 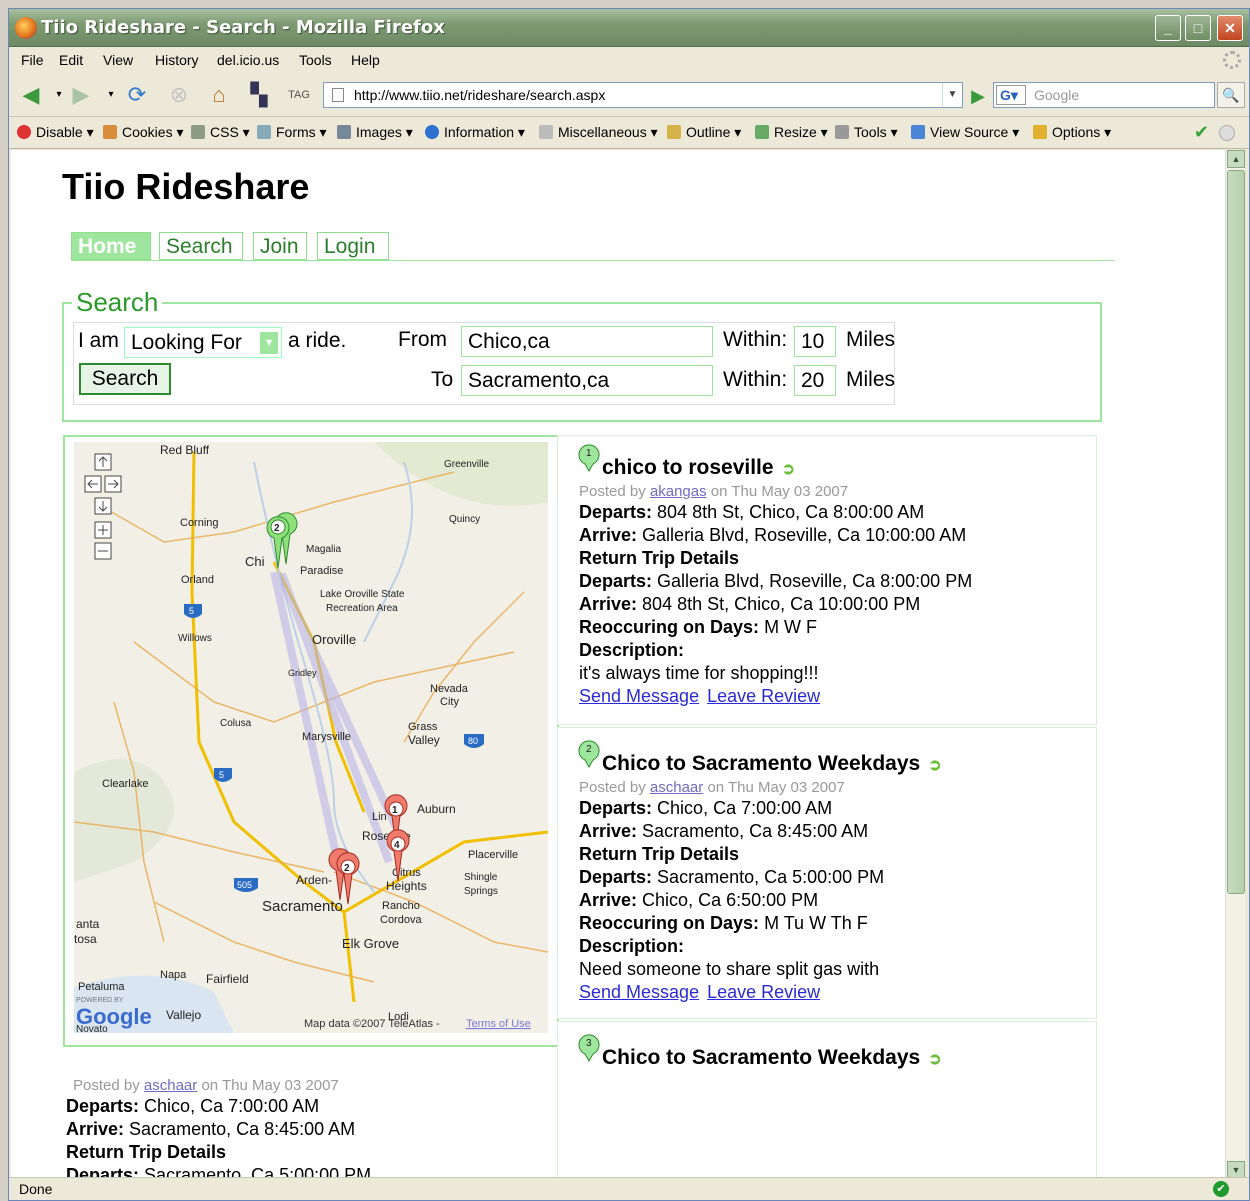 I want to click on minimize-button: _, so click(x=1168, y=28).